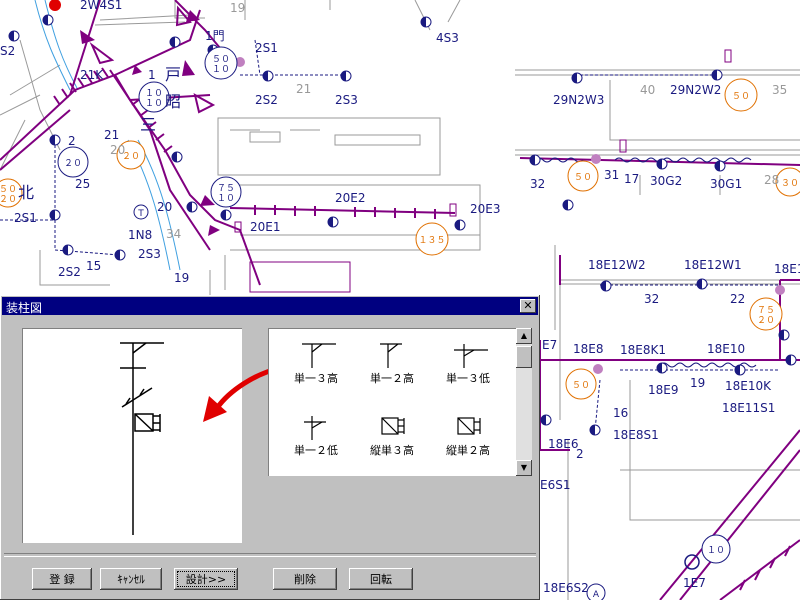 Image resolution: width=800 pixels, height=600 pixels. Describe the element at coordinates (173, 234) in the screenshot. I see `map-gray-label: 34` at that location.